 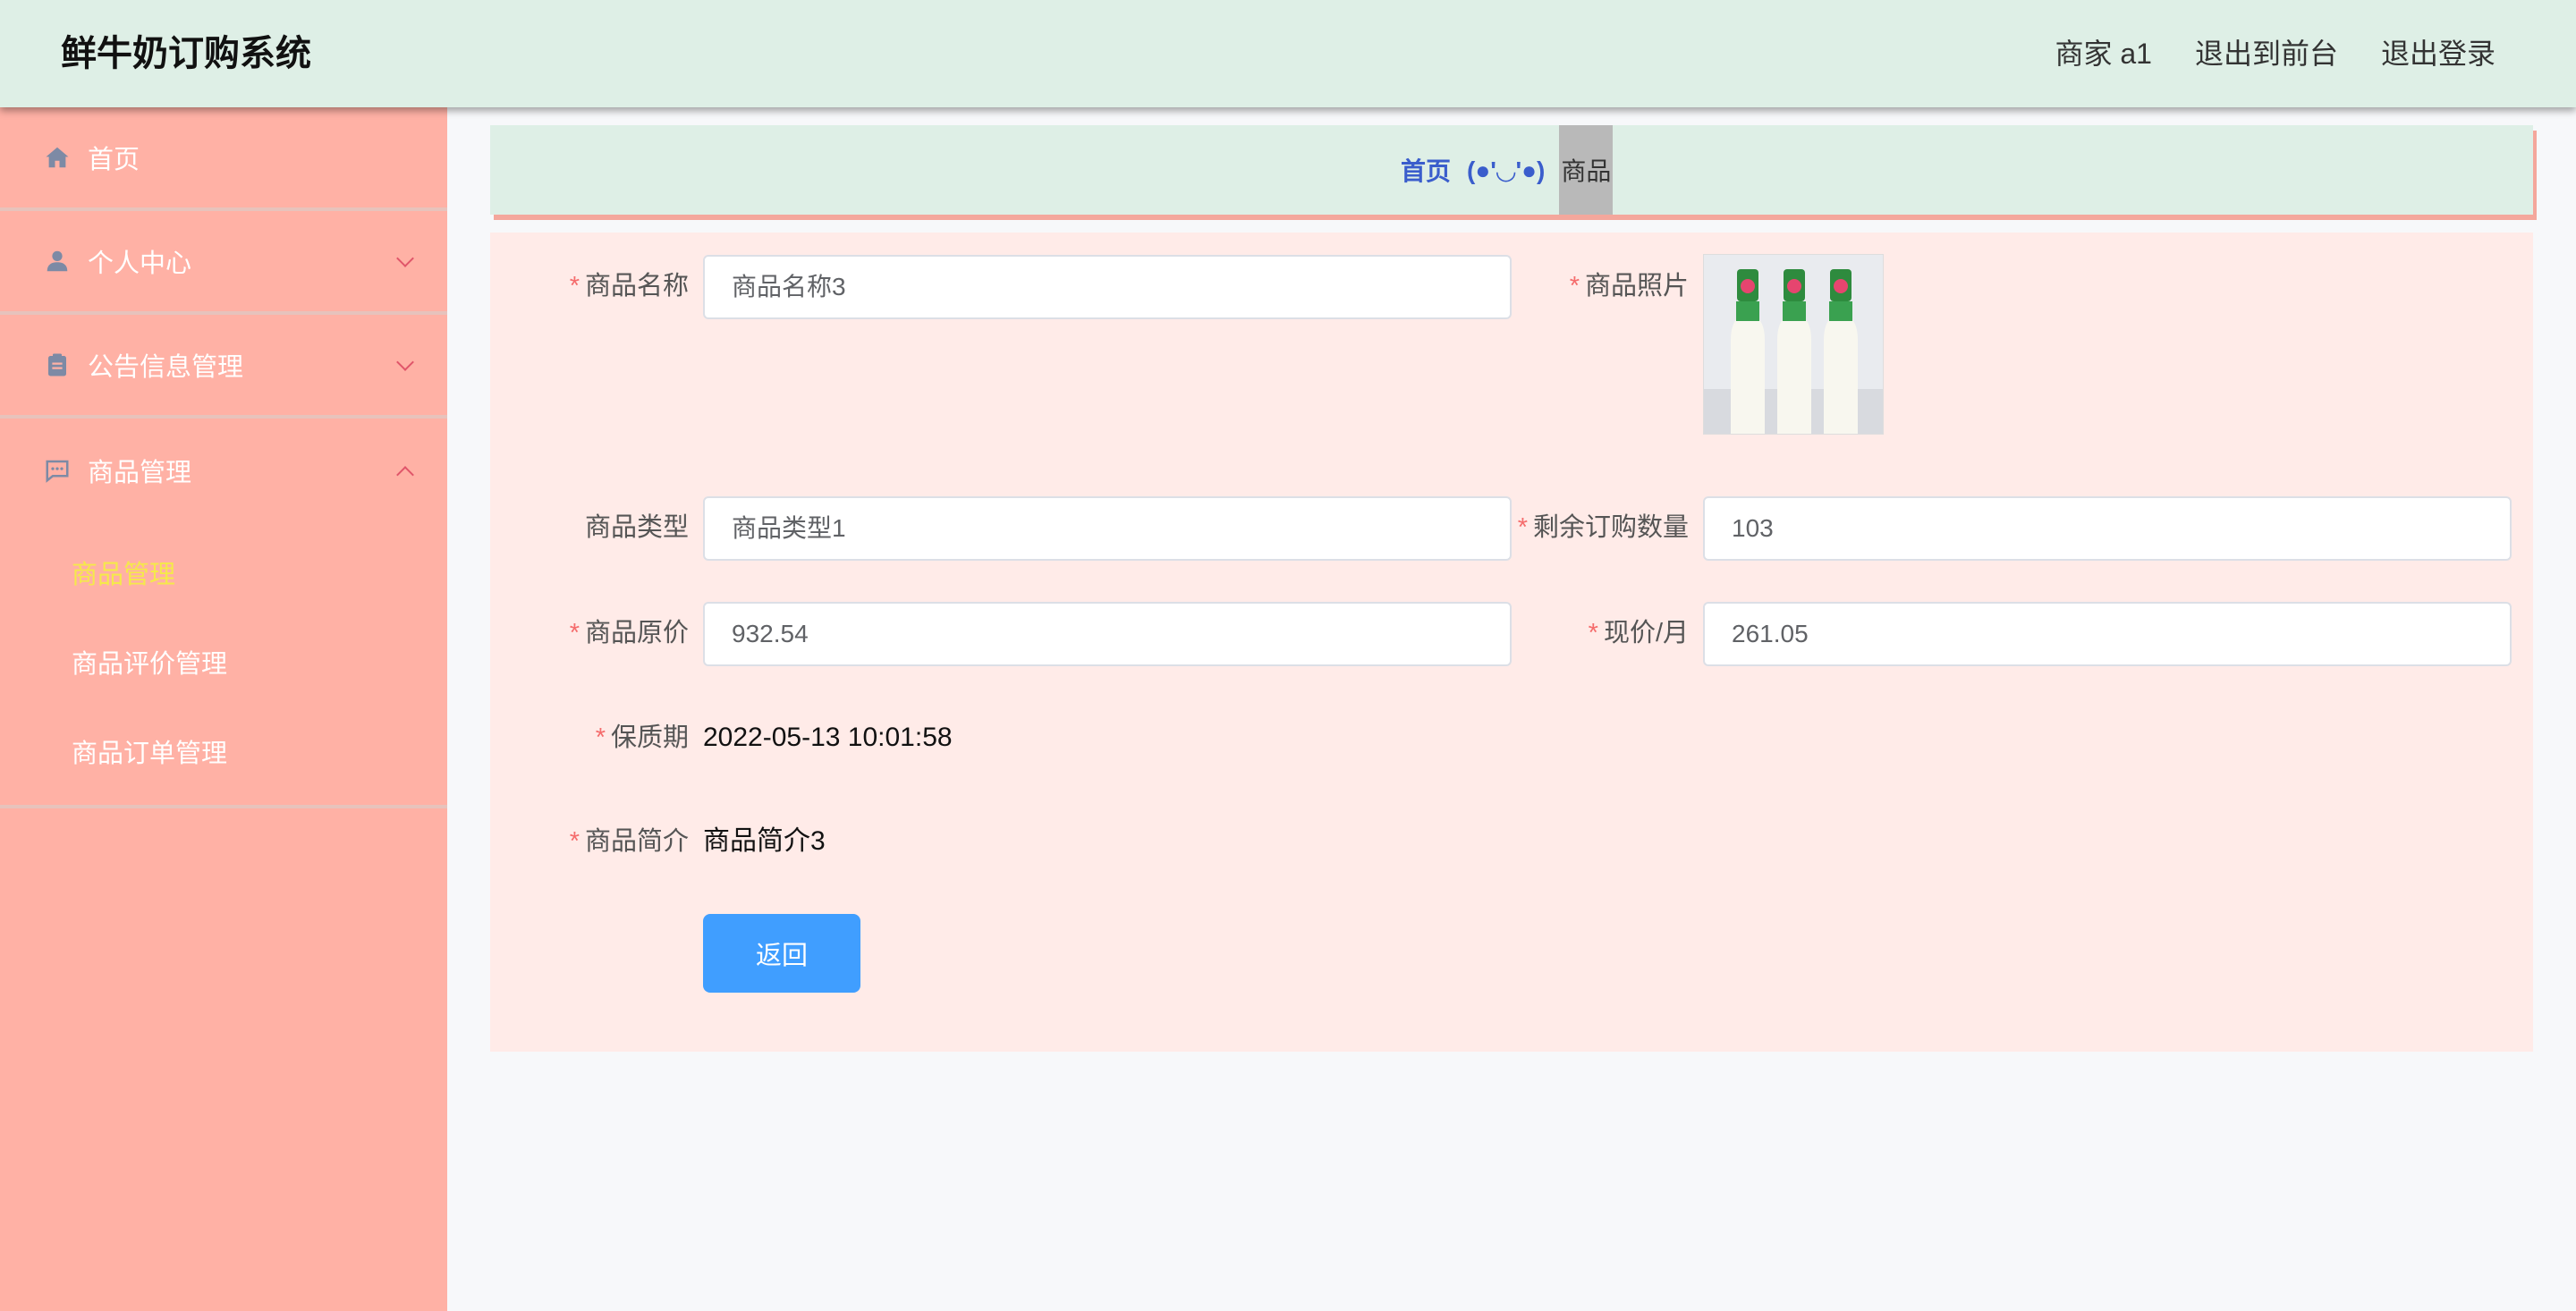 I want to click on name-label: * 商品名称, so click(x=607, y=286).